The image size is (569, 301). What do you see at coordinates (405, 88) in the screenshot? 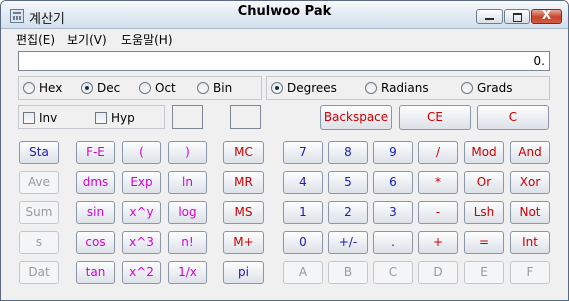
I see `radio-label: Radians` at bounding box center [405, 88].